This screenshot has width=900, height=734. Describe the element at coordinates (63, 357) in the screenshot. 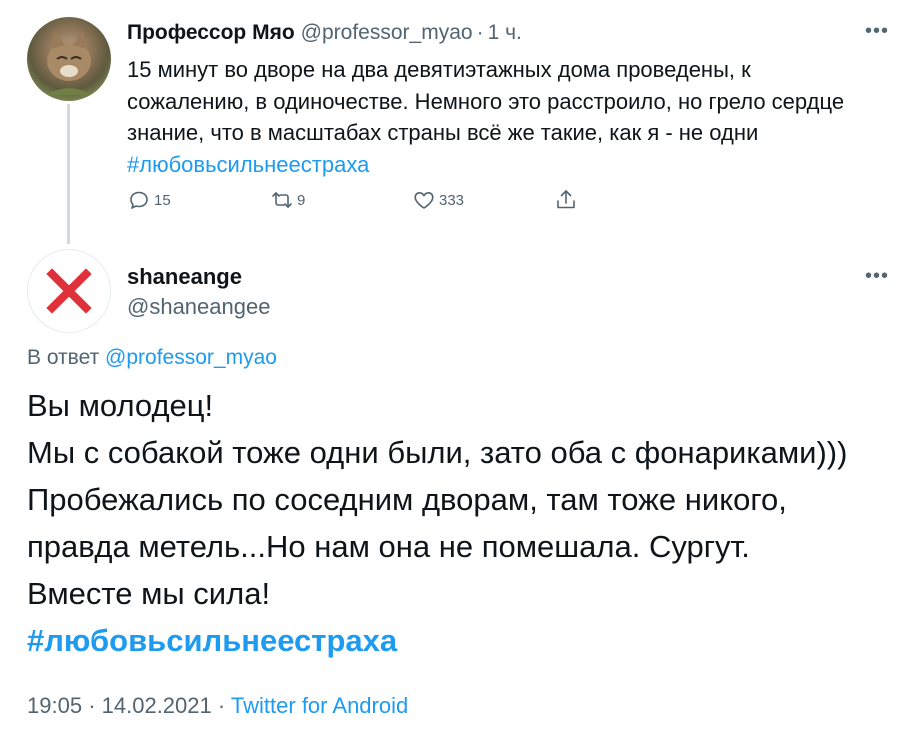

I see `reply-to-label: В ответ` at that location.